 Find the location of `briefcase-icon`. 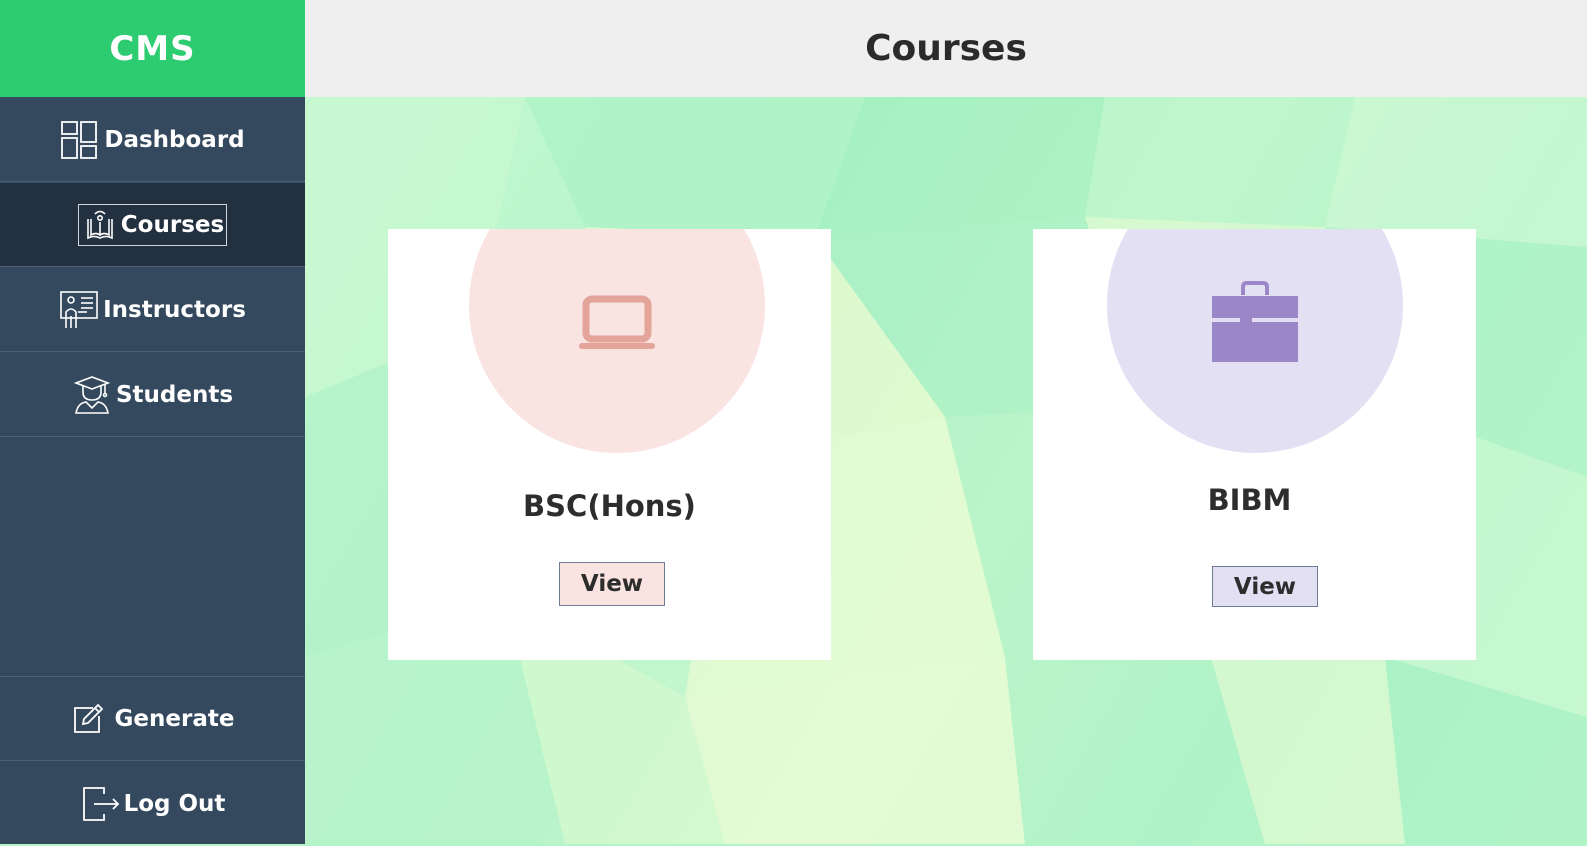

briefcase-icon is located at coordinates (1255, 311).